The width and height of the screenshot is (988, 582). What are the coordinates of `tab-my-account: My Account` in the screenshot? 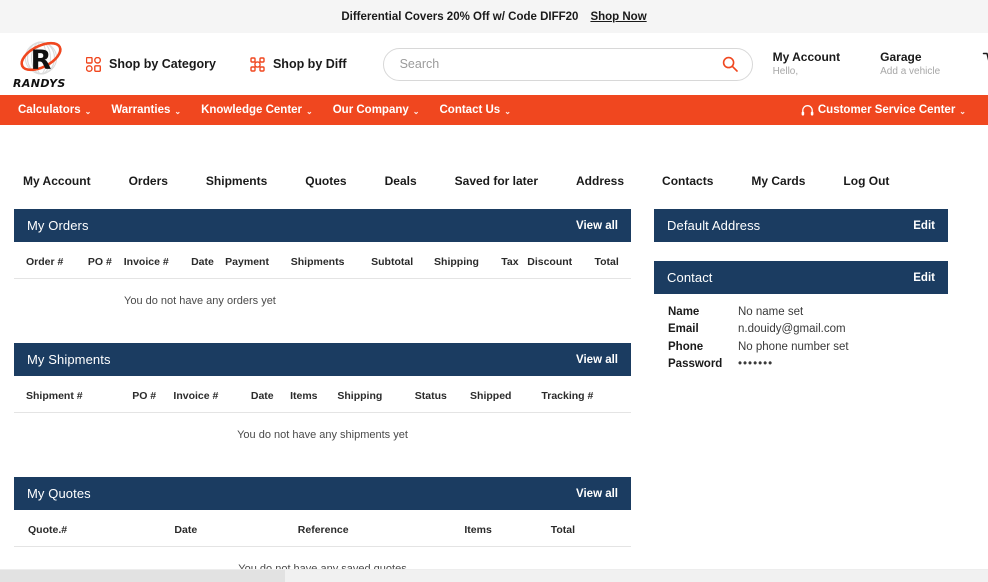 It's located at (62, 181).